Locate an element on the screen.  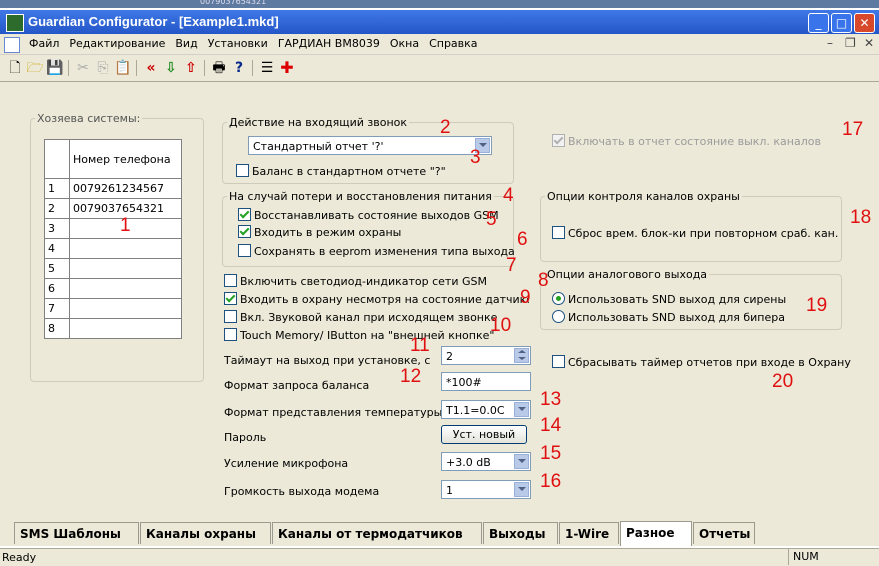
tab-reports: Отчеты is located at coordinates (724, 533).